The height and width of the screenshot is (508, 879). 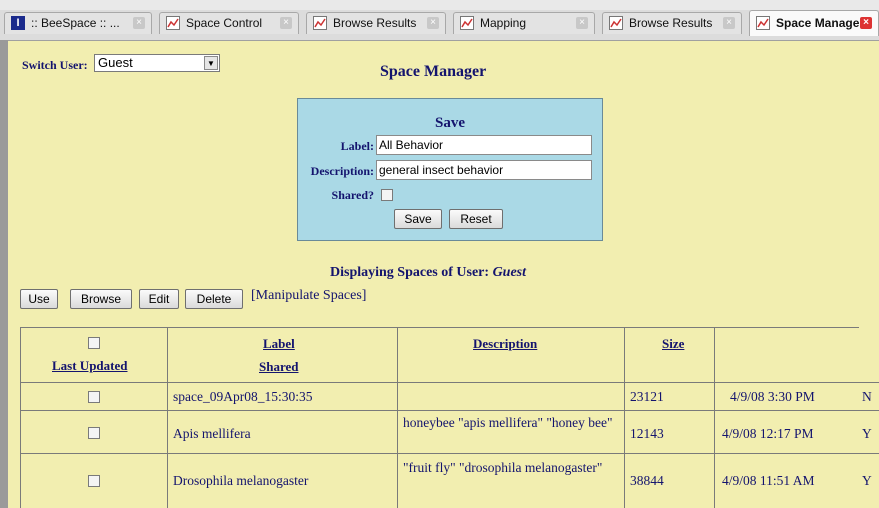 What do you see at coordinates (55, 65) in the screenshot?
I see `switch-user-label: Switch User:` at bounding box center [55, 65].